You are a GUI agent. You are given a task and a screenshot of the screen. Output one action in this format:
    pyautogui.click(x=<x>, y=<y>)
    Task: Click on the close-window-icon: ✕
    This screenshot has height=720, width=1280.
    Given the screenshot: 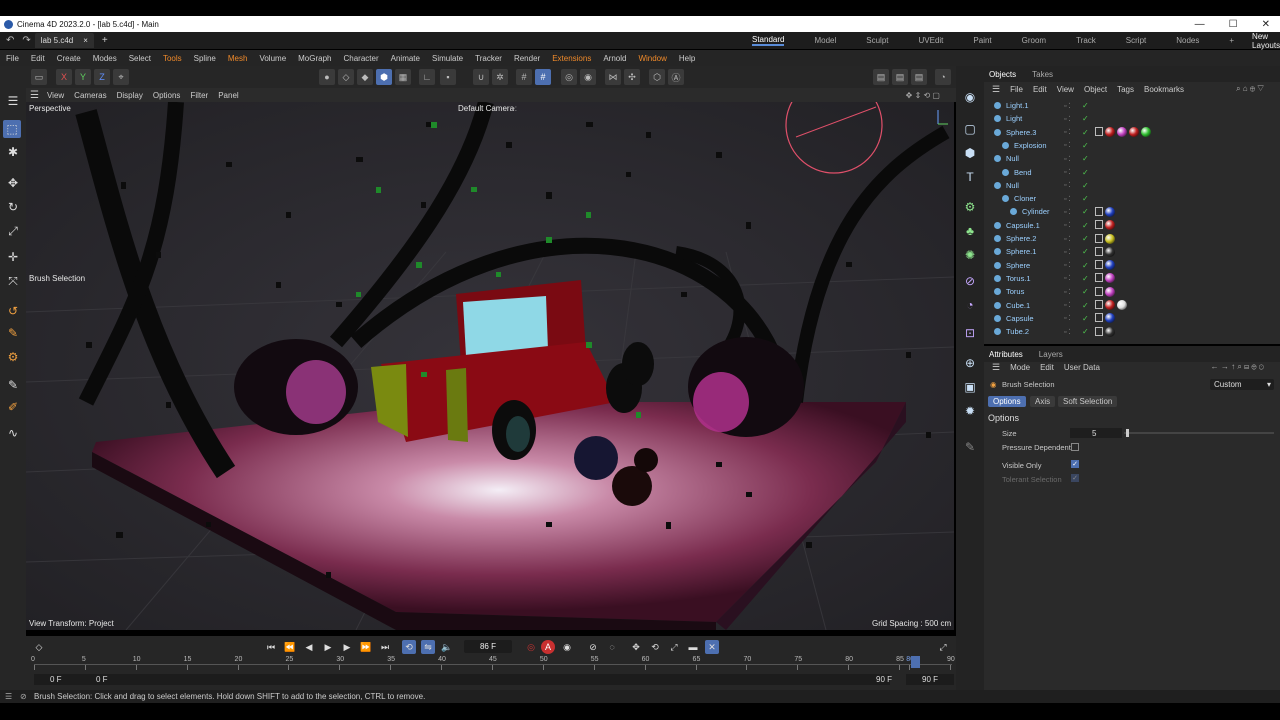 What is the action you would take?
    pyautogui.click(x=1266, y=24)
    